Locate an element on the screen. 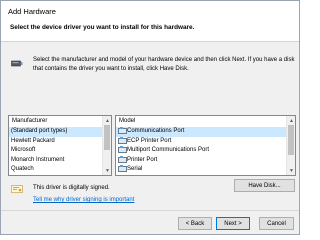 The width and height of the screenshot is (320, 240). hardware-device-icon is located at coordinates (17, 63).